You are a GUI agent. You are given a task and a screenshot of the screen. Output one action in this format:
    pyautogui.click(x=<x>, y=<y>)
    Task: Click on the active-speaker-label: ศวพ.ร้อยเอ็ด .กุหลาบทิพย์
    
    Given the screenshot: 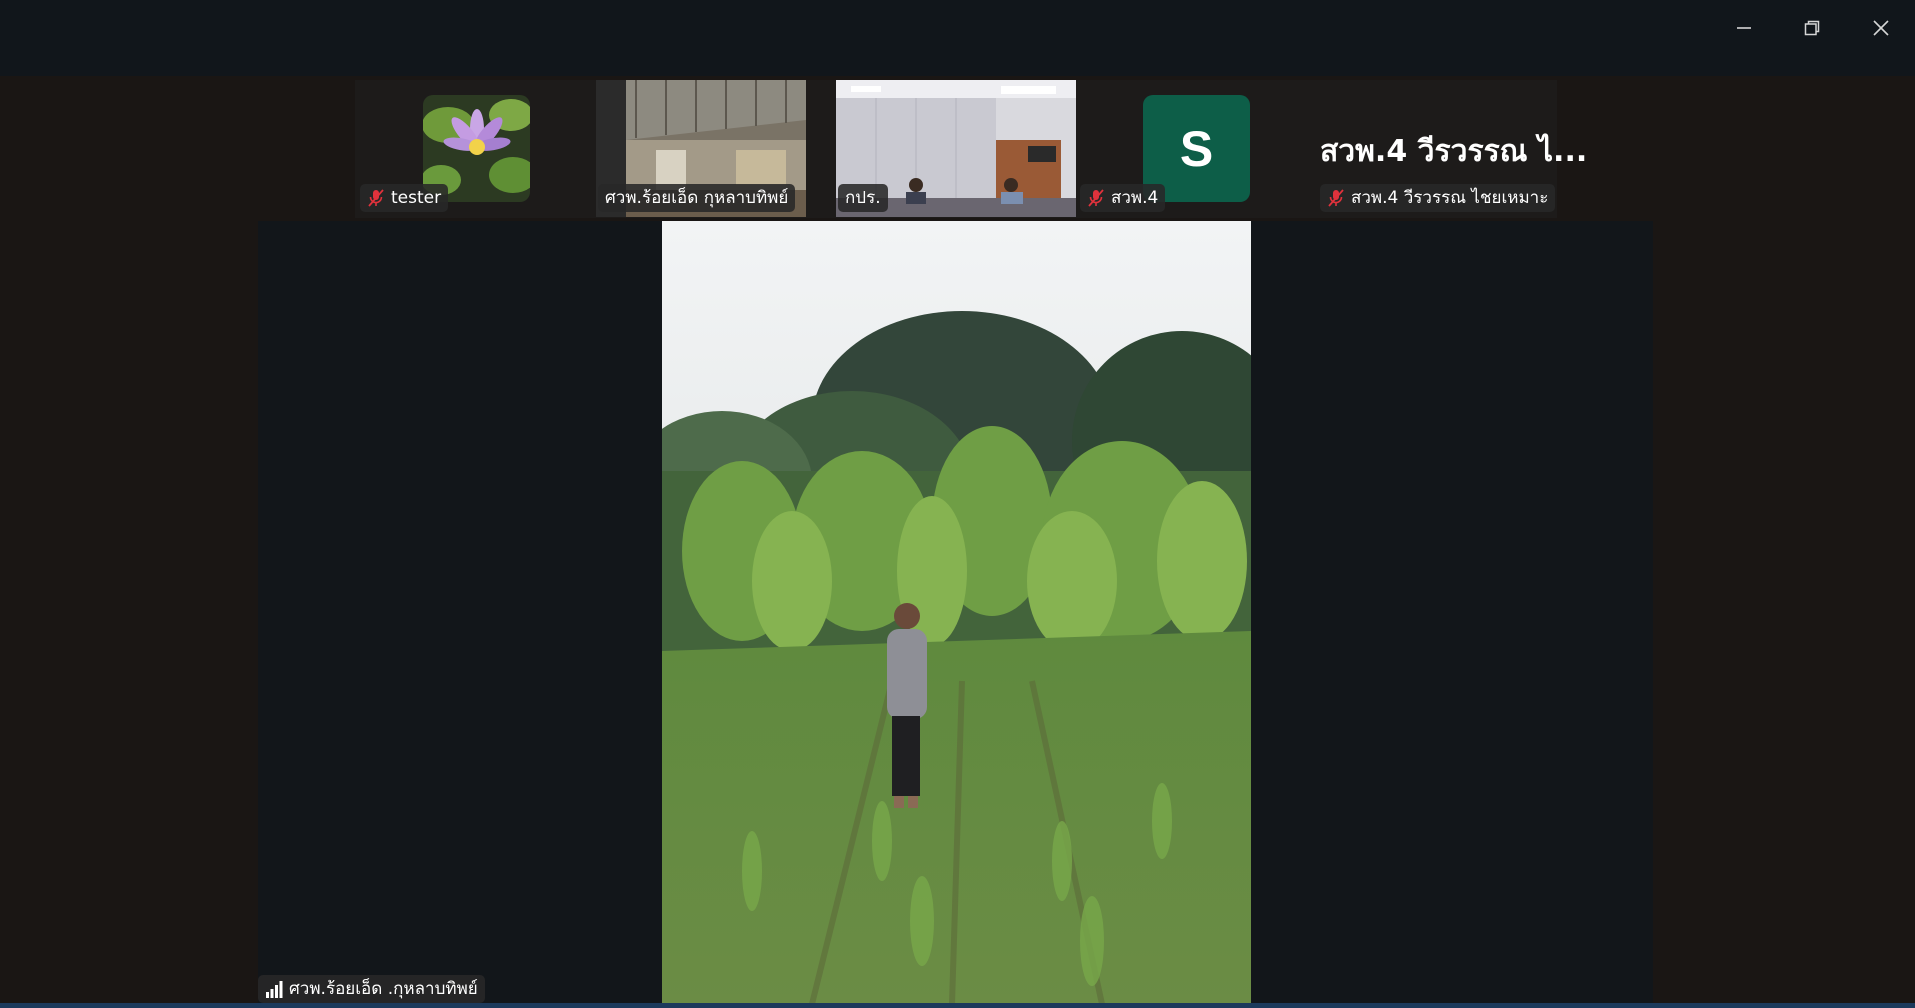 What is the action you would take?
    pyautogui.click(x=371, y=989)
    